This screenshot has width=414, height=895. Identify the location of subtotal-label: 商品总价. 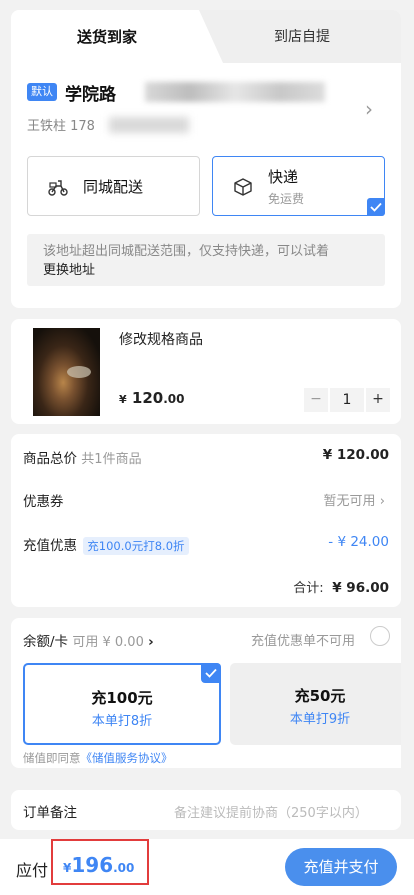
(50, 459).